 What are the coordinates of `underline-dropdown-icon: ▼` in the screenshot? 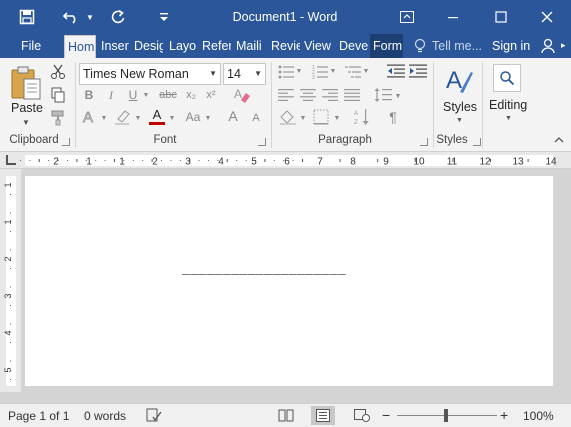 It's located at (146, 96).